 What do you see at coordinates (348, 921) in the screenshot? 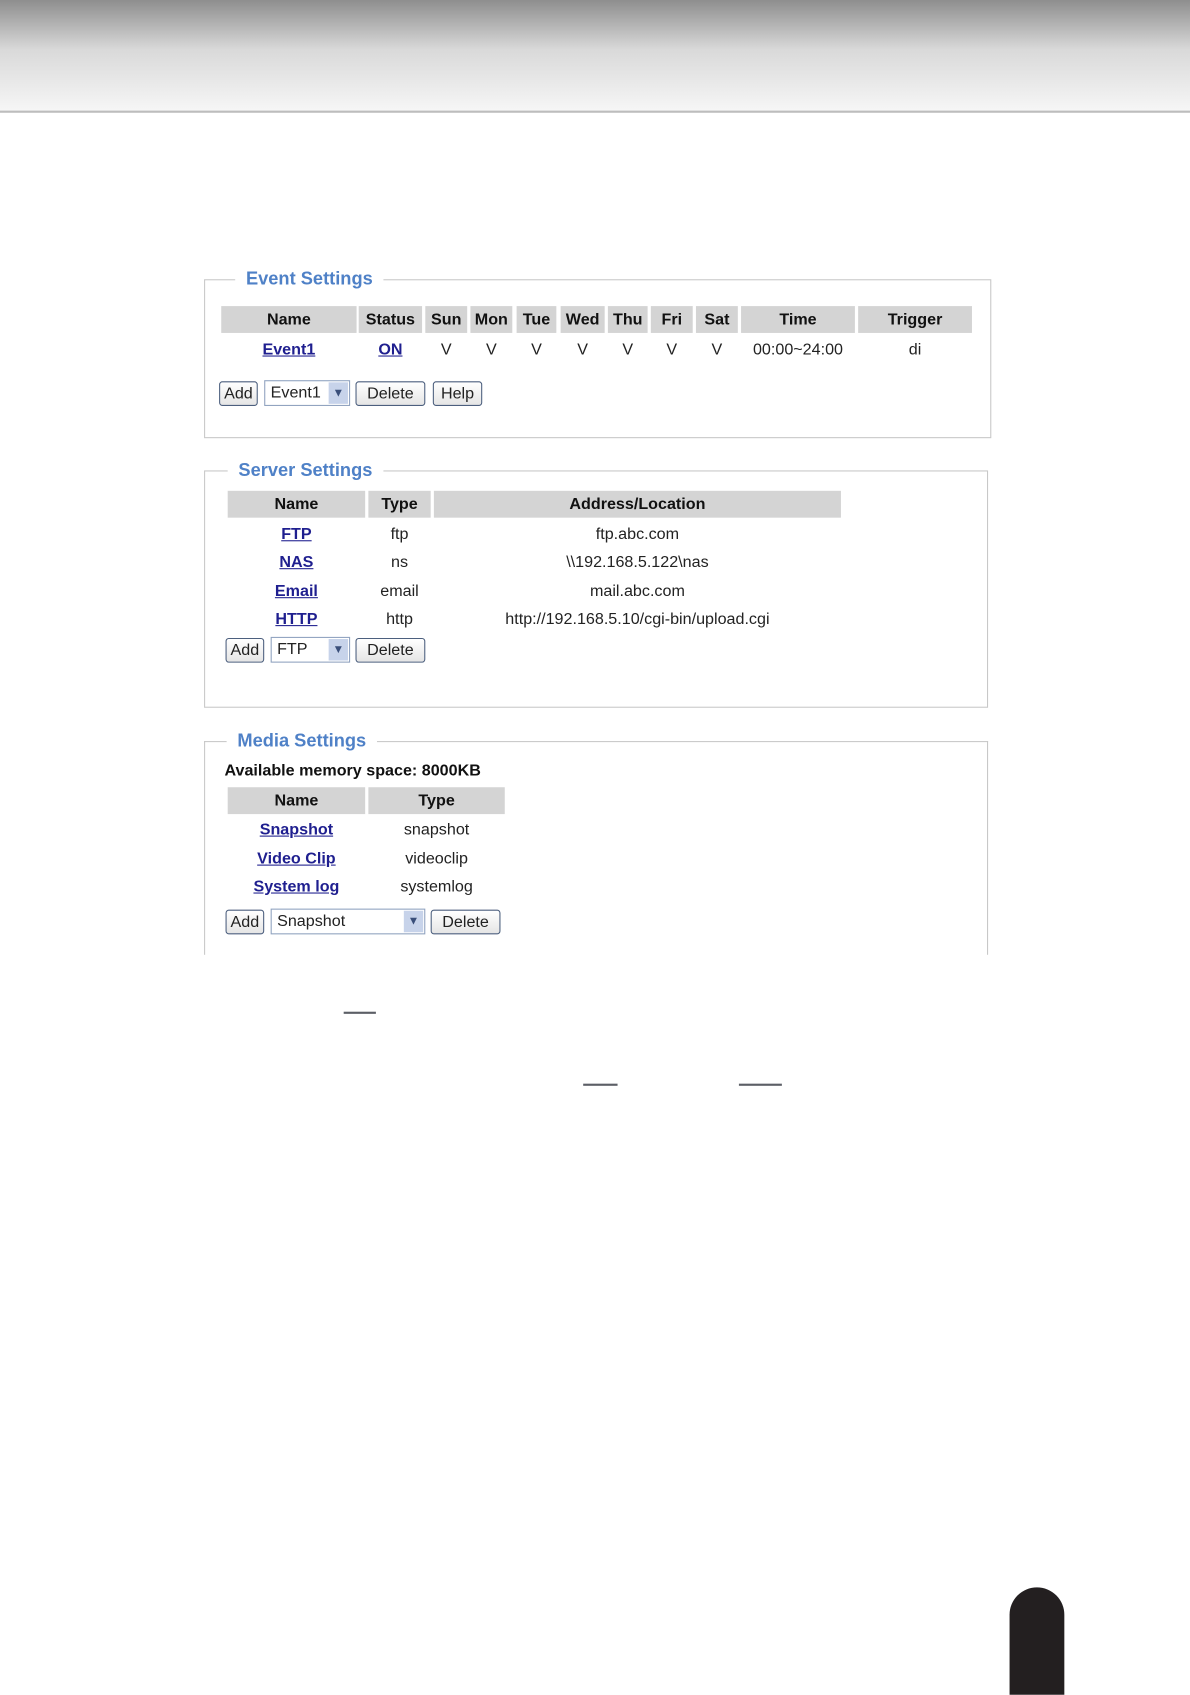
I see `media-select: Snapshot ▼` at bounding box center [348, 921].